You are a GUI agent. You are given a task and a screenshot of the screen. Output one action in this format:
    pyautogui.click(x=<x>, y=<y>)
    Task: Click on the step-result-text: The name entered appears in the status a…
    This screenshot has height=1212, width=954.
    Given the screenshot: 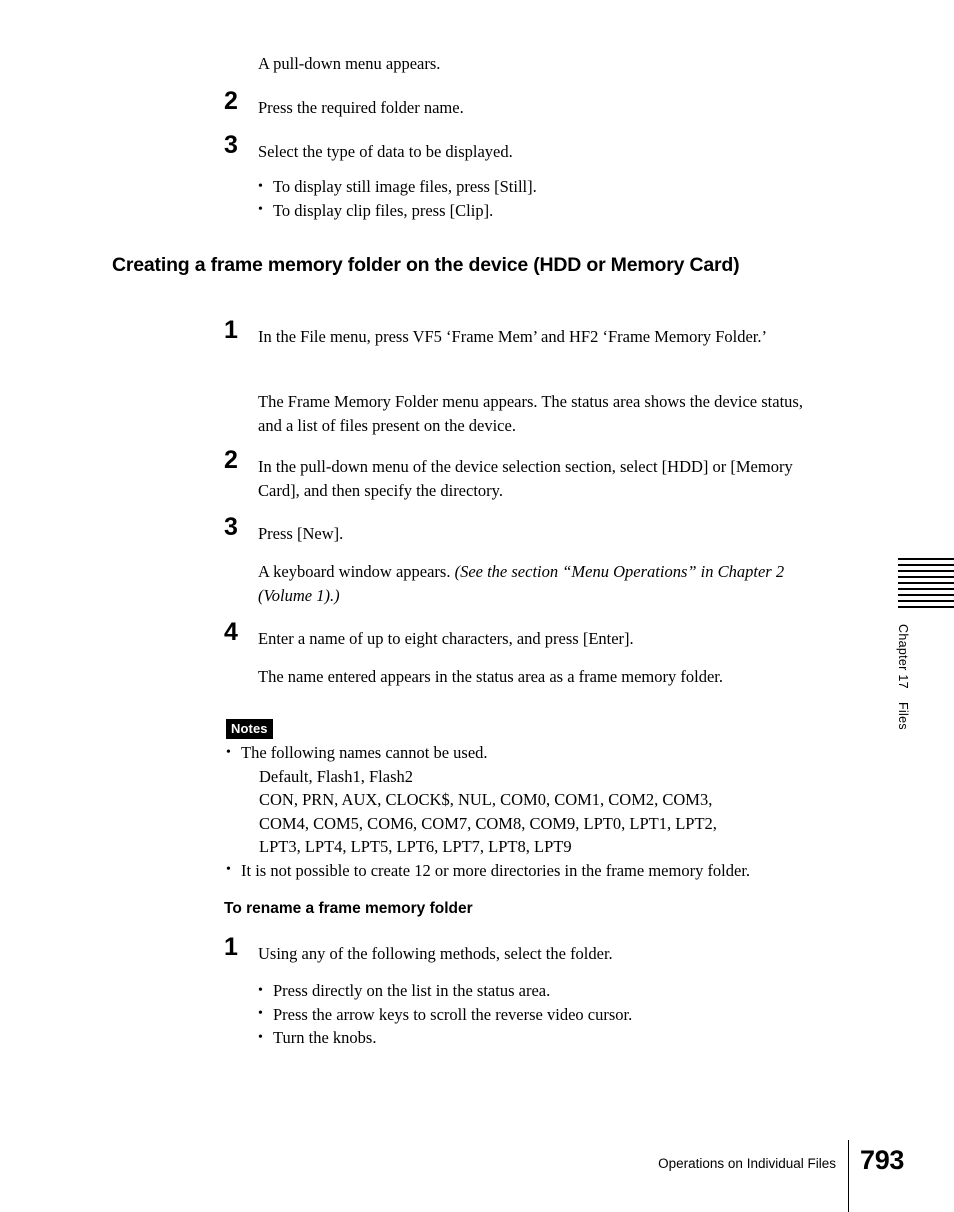 What is the action you would take?
    pyautogui.click(x=490, y=676)
    